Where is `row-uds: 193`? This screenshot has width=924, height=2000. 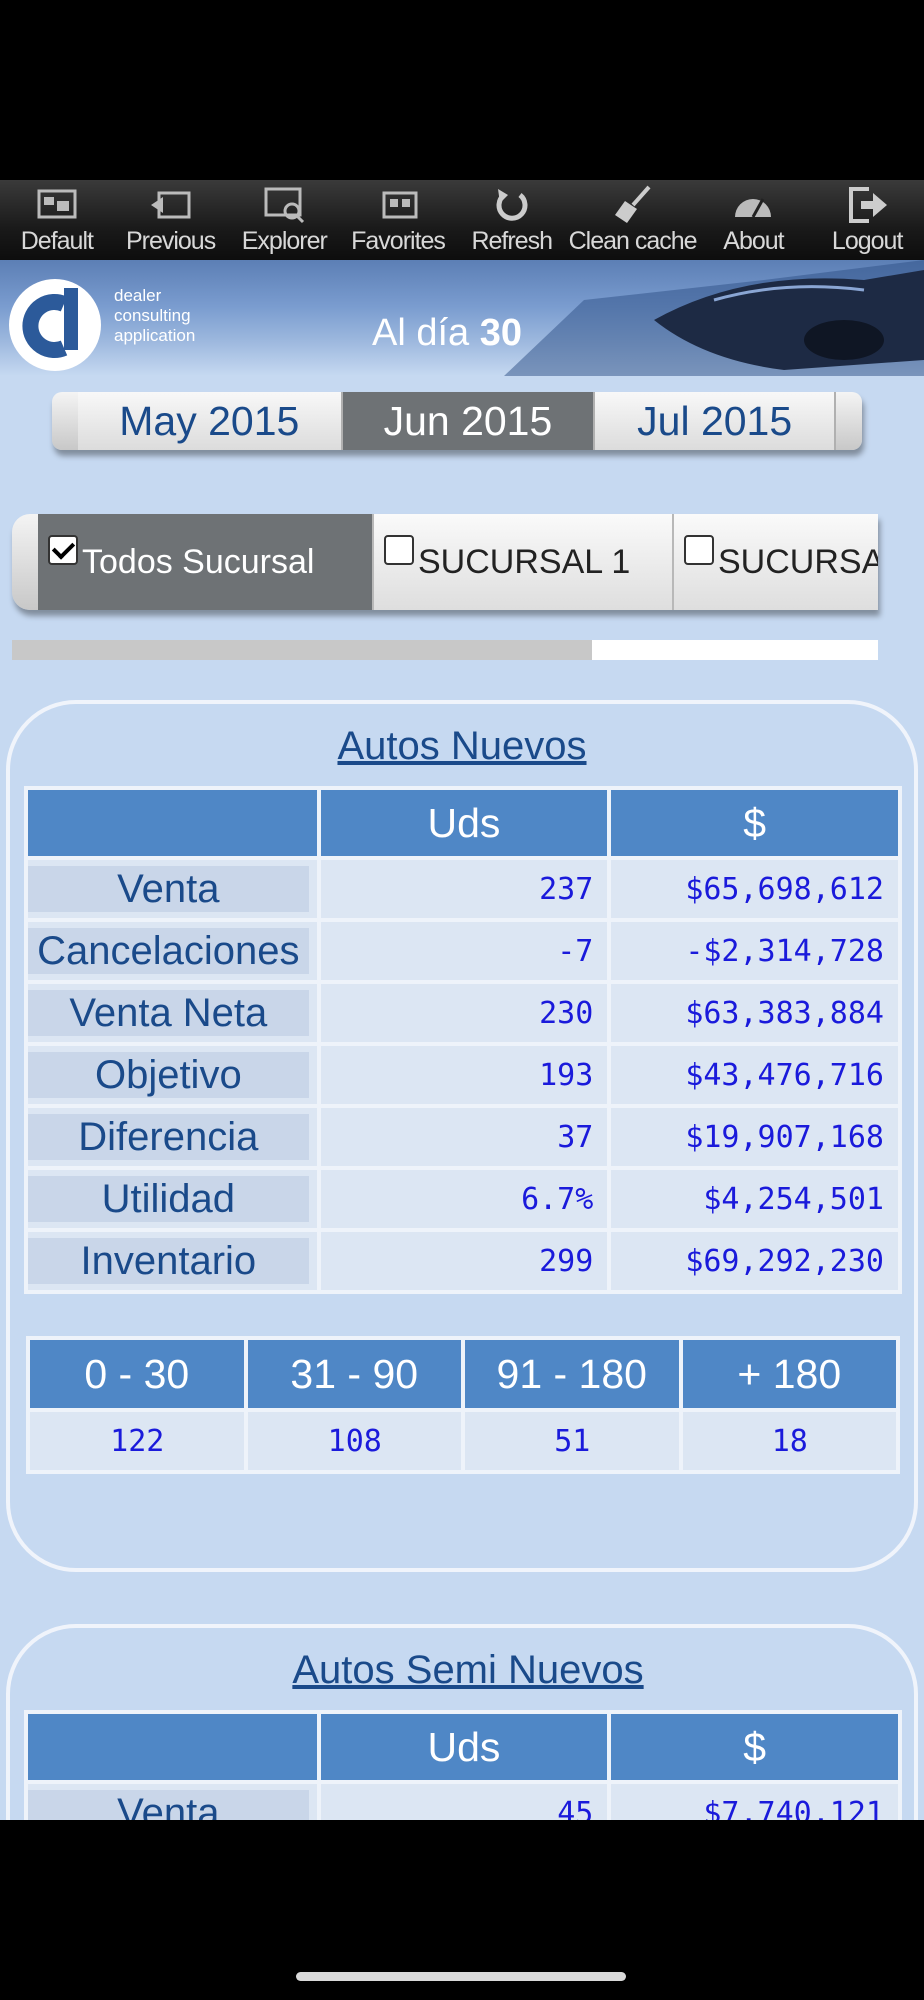
row-uds: 193 is located at coordinates (464, 1075).